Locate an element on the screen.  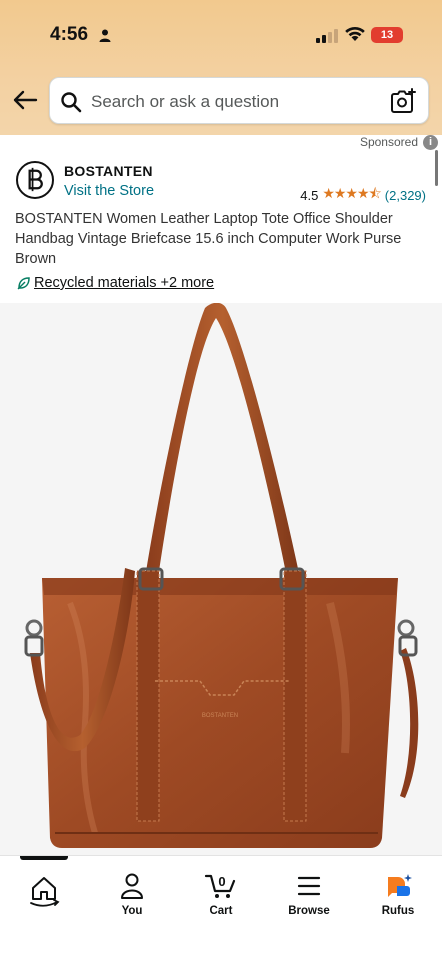
search-placeholder: Search or ask a question is located at coordinates (185, 101).